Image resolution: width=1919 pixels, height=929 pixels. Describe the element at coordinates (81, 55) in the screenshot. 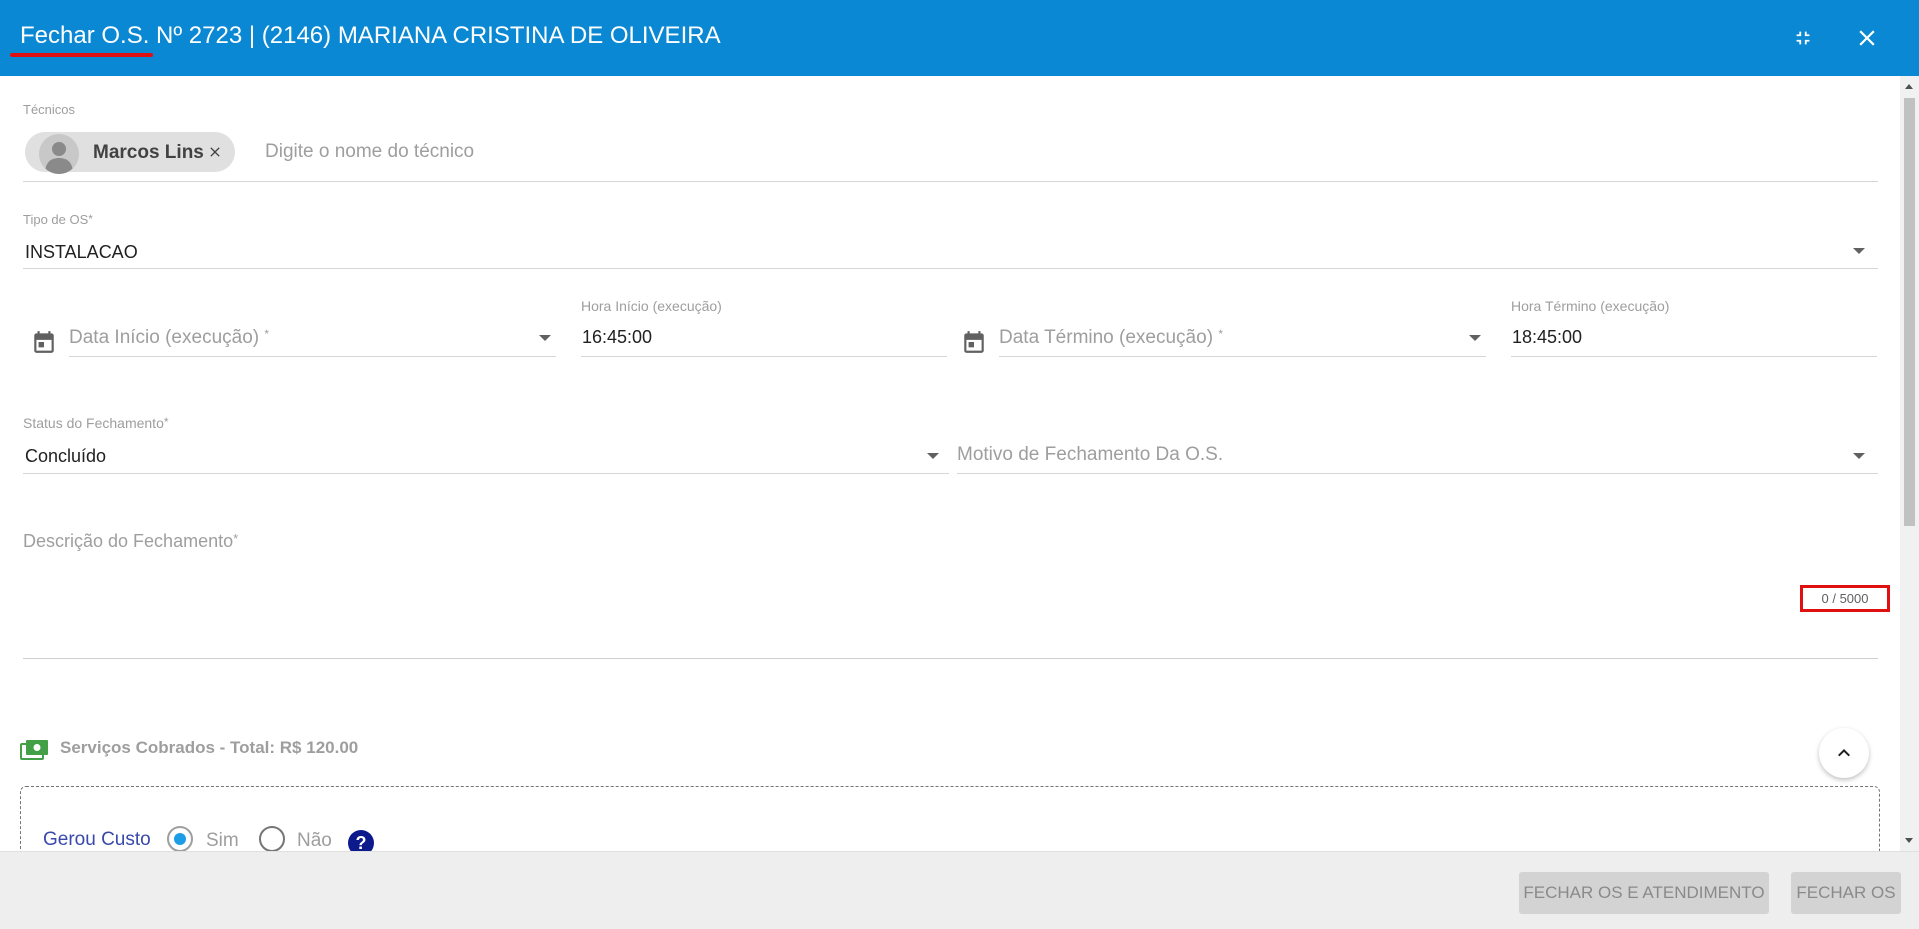

I see `title-highlight-underline` at that location.